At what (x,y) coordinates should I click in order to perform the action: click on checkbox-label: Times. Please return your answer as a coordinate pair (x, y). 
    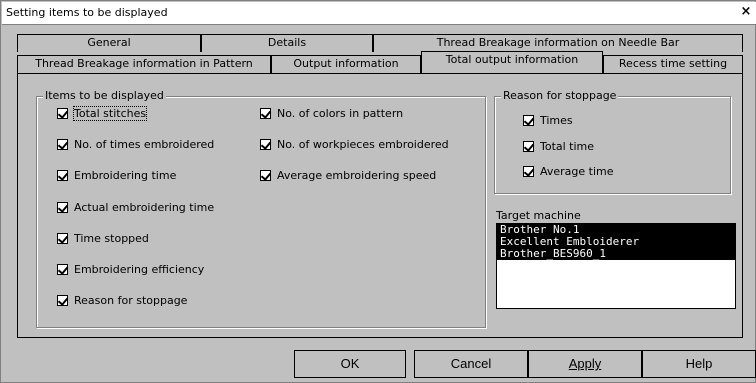
    Looking at the image, I should click on (556, 120).